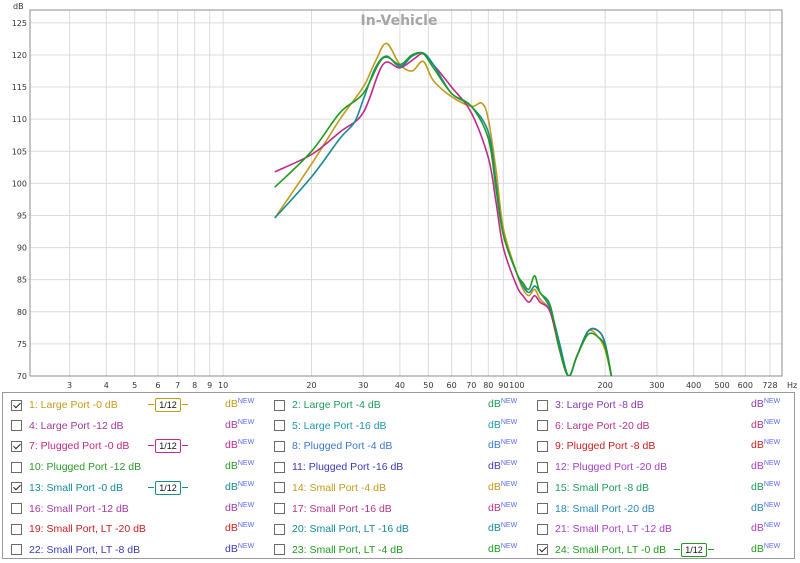 Image resolution: width=800 pixels, height=563 pixels. Describe the element at coordinates (602, 467) in the screenshot. I see `legend-item: 12: Plugged Port -20 dB` at that location.